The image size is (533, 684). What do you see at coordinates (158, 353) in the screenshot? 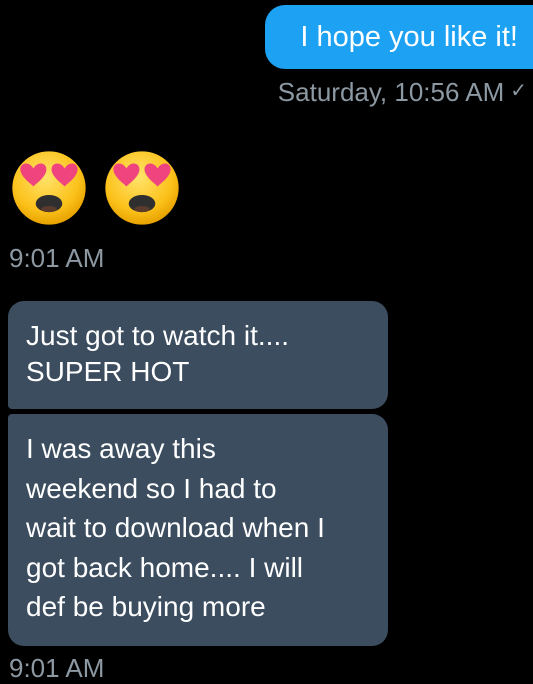
I see `received-message-text: Just got to watch it.... SUPER HOT` at bounding box center [158, 353].